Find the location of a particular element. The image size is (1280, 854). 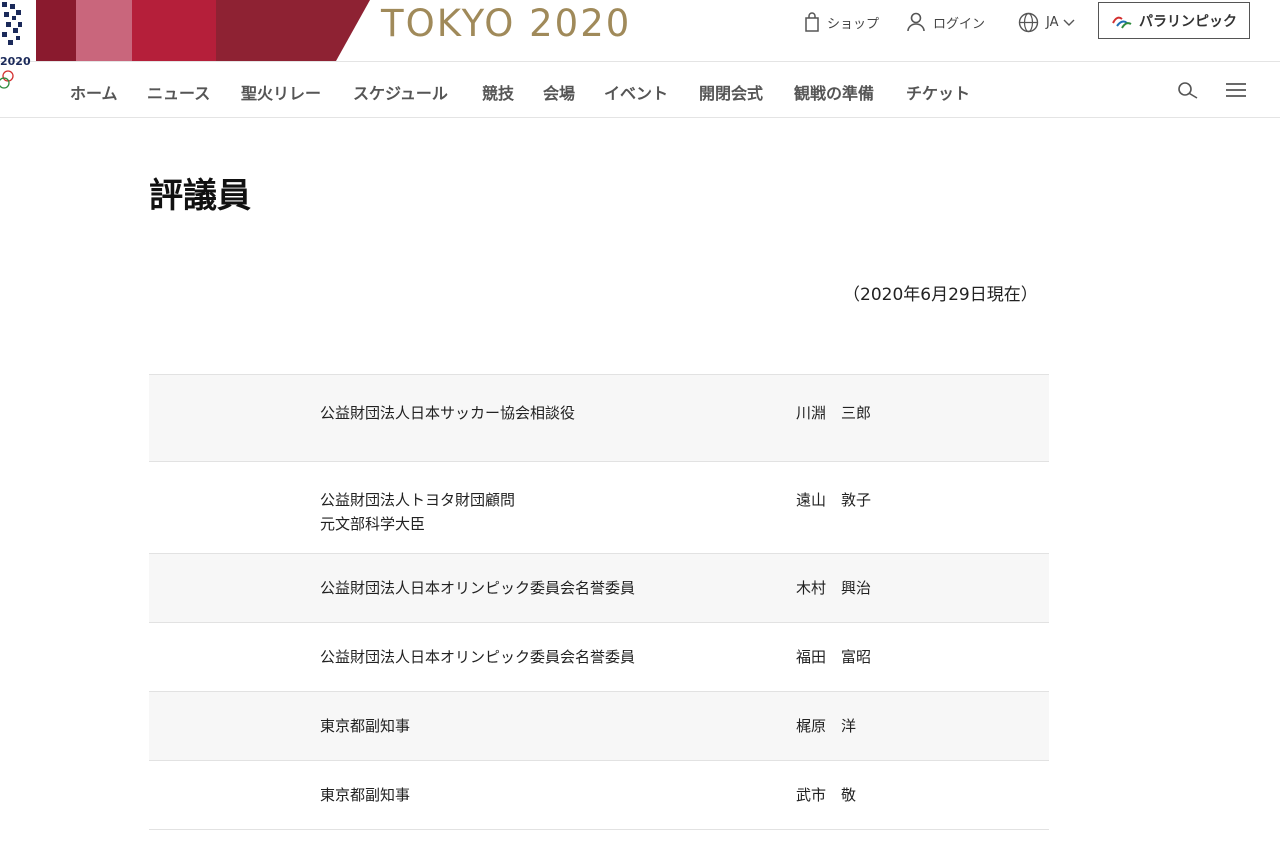

nav-item-venues: 会場 is located at coordinates (559, 92).